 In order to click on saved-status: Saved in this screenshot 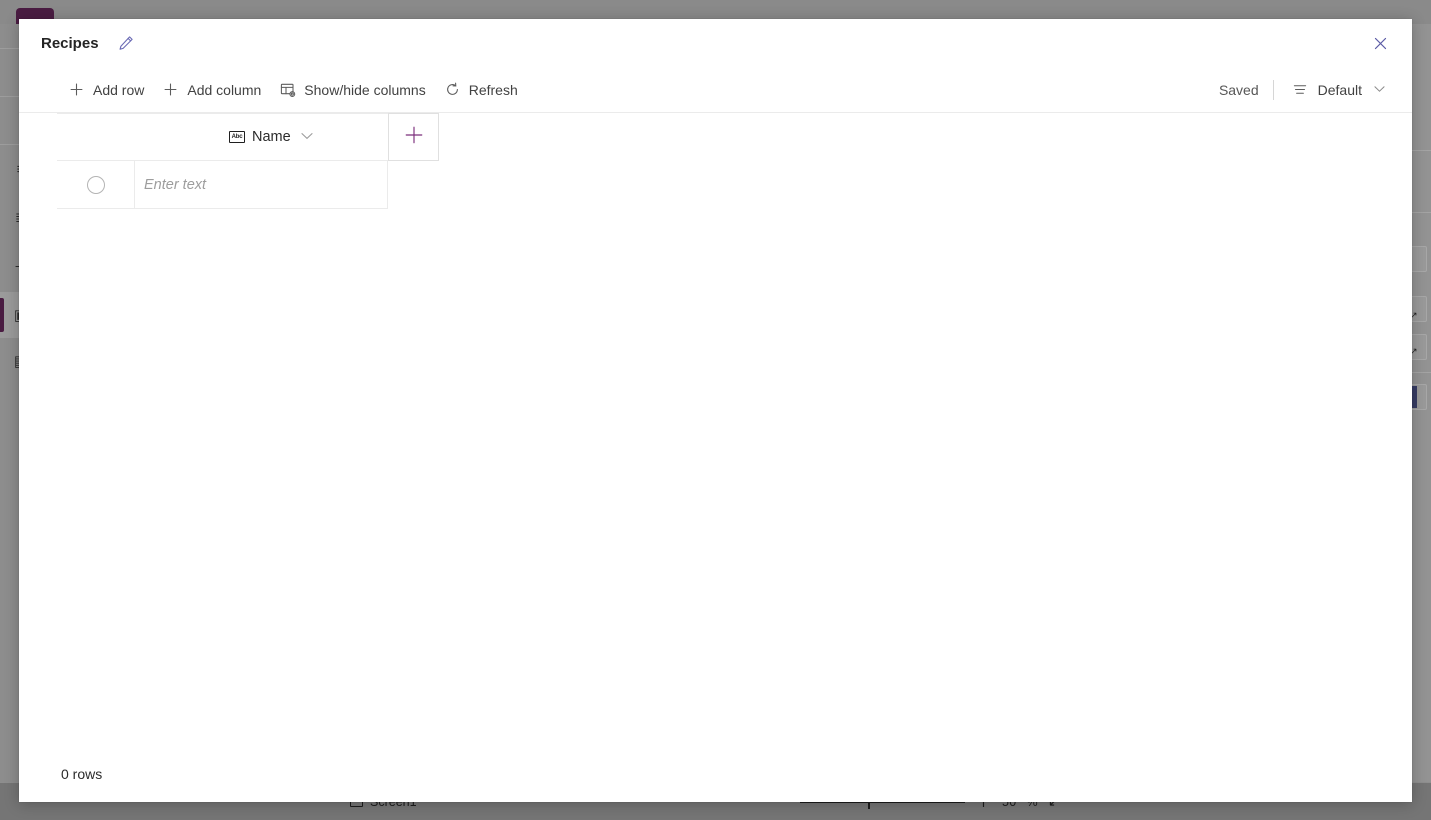, I will do `click(1238, 89)`.